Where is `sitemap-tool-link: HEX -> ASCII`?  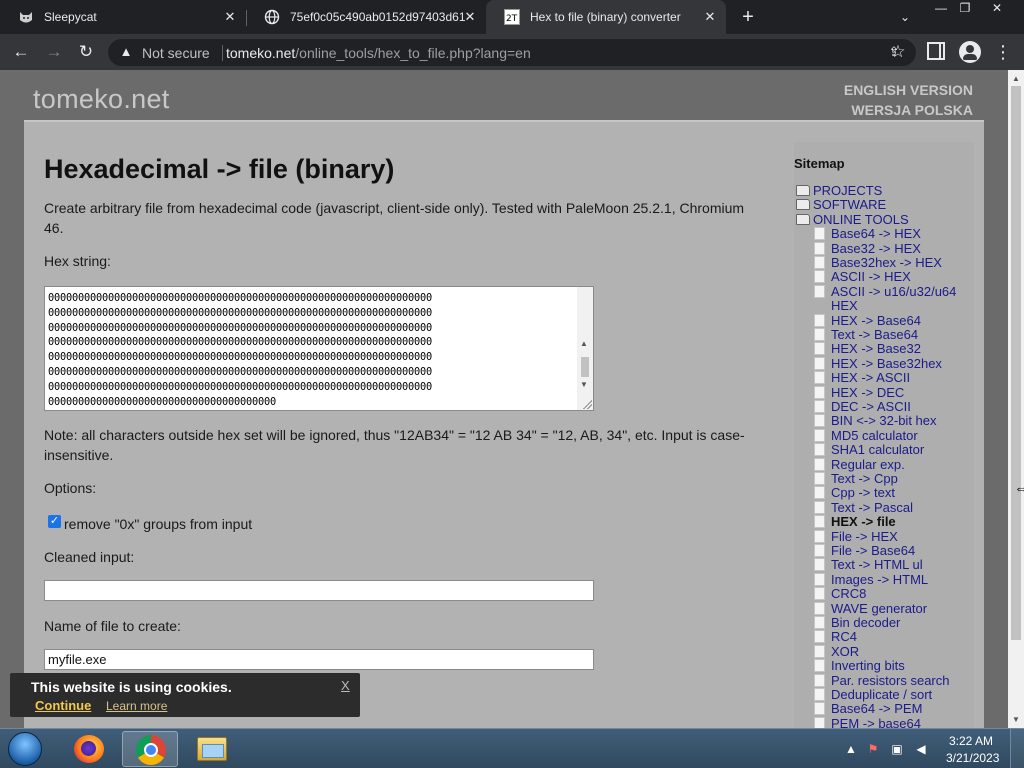
sitemap-tool-link: HEX -> ASCII is located at coordinates (862, 378).